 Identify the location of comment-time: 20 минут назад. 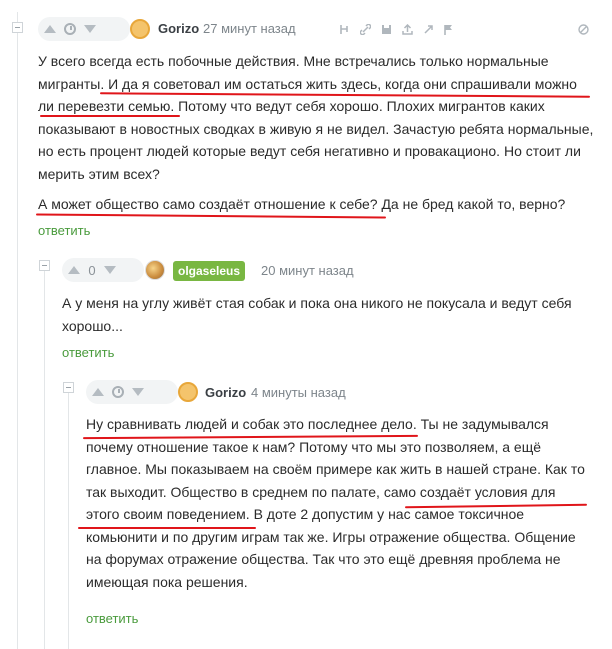
(307, 270).